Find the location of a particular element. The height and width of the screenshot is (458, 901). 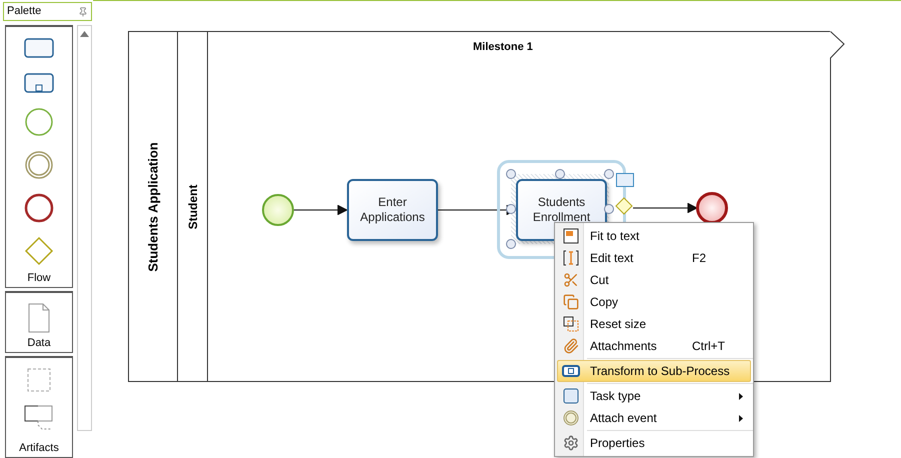

diamond-icon is located at coordinates (39, 251).